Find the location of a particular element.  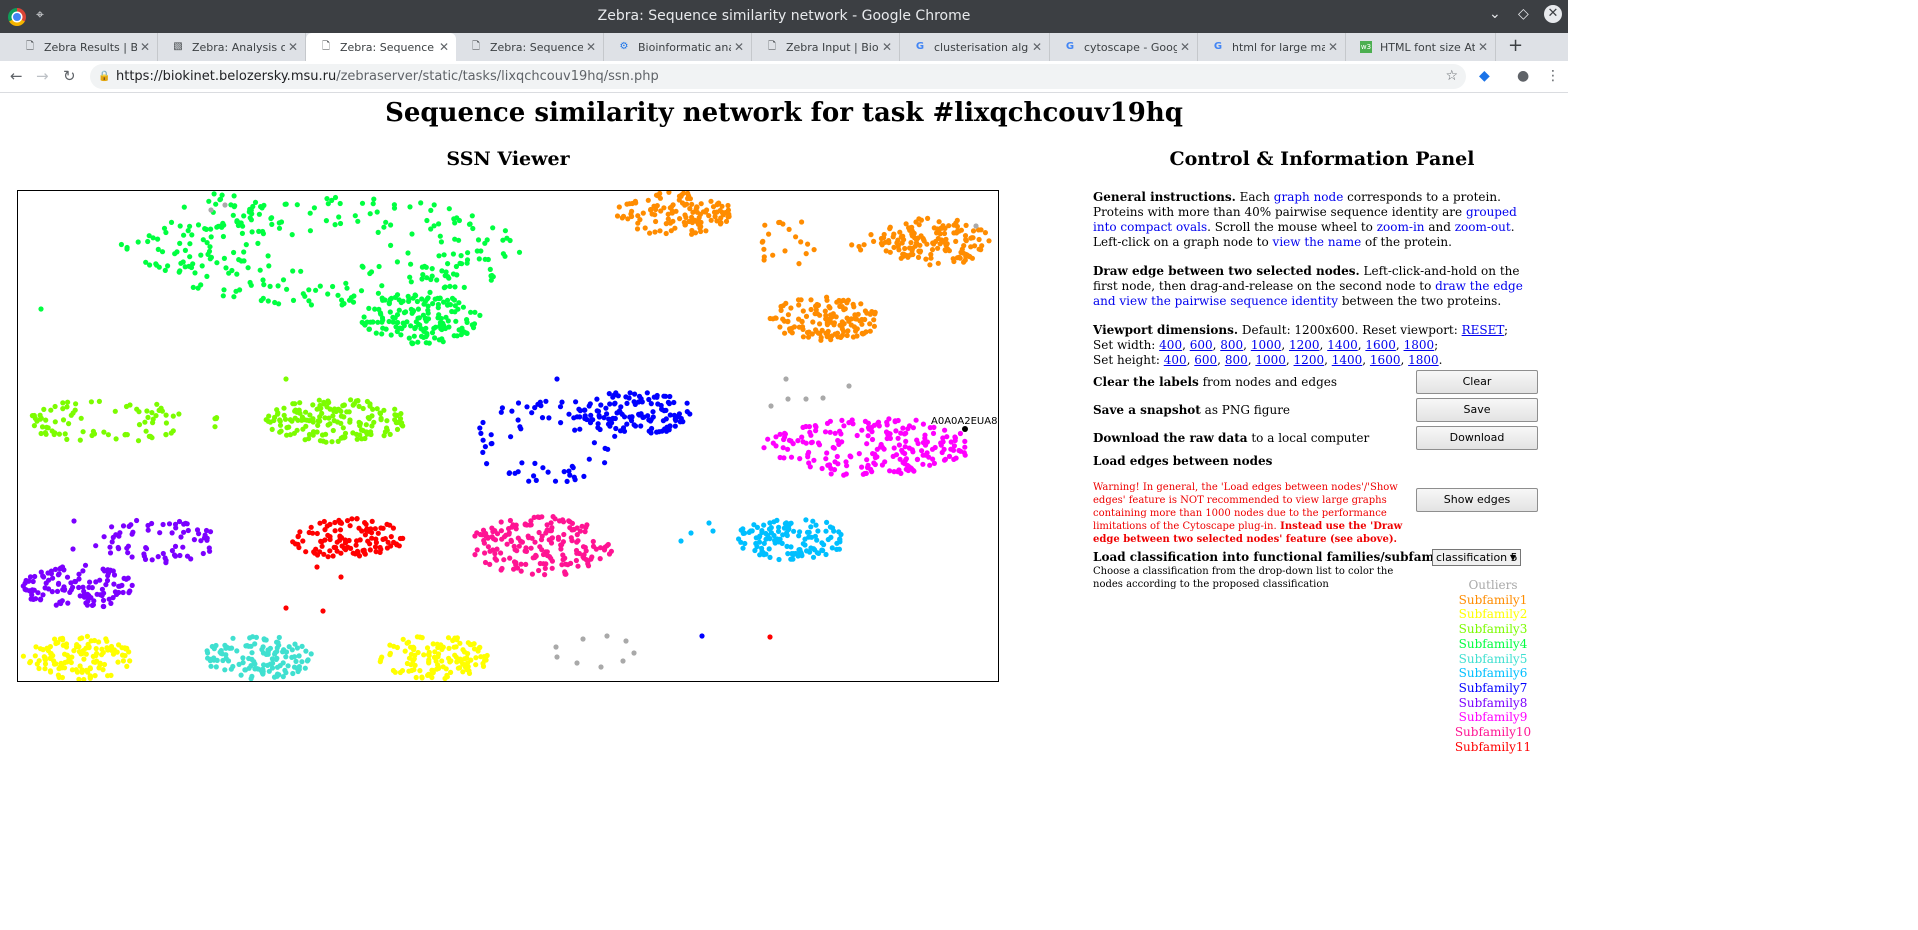

back-icon: ← is located at coordinates (16, 76).